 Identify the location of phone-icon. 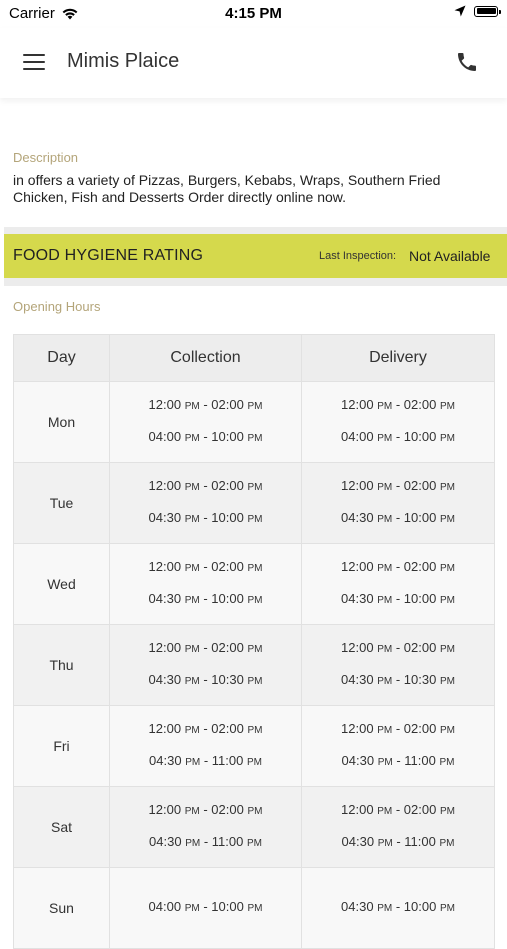
(467, 62).